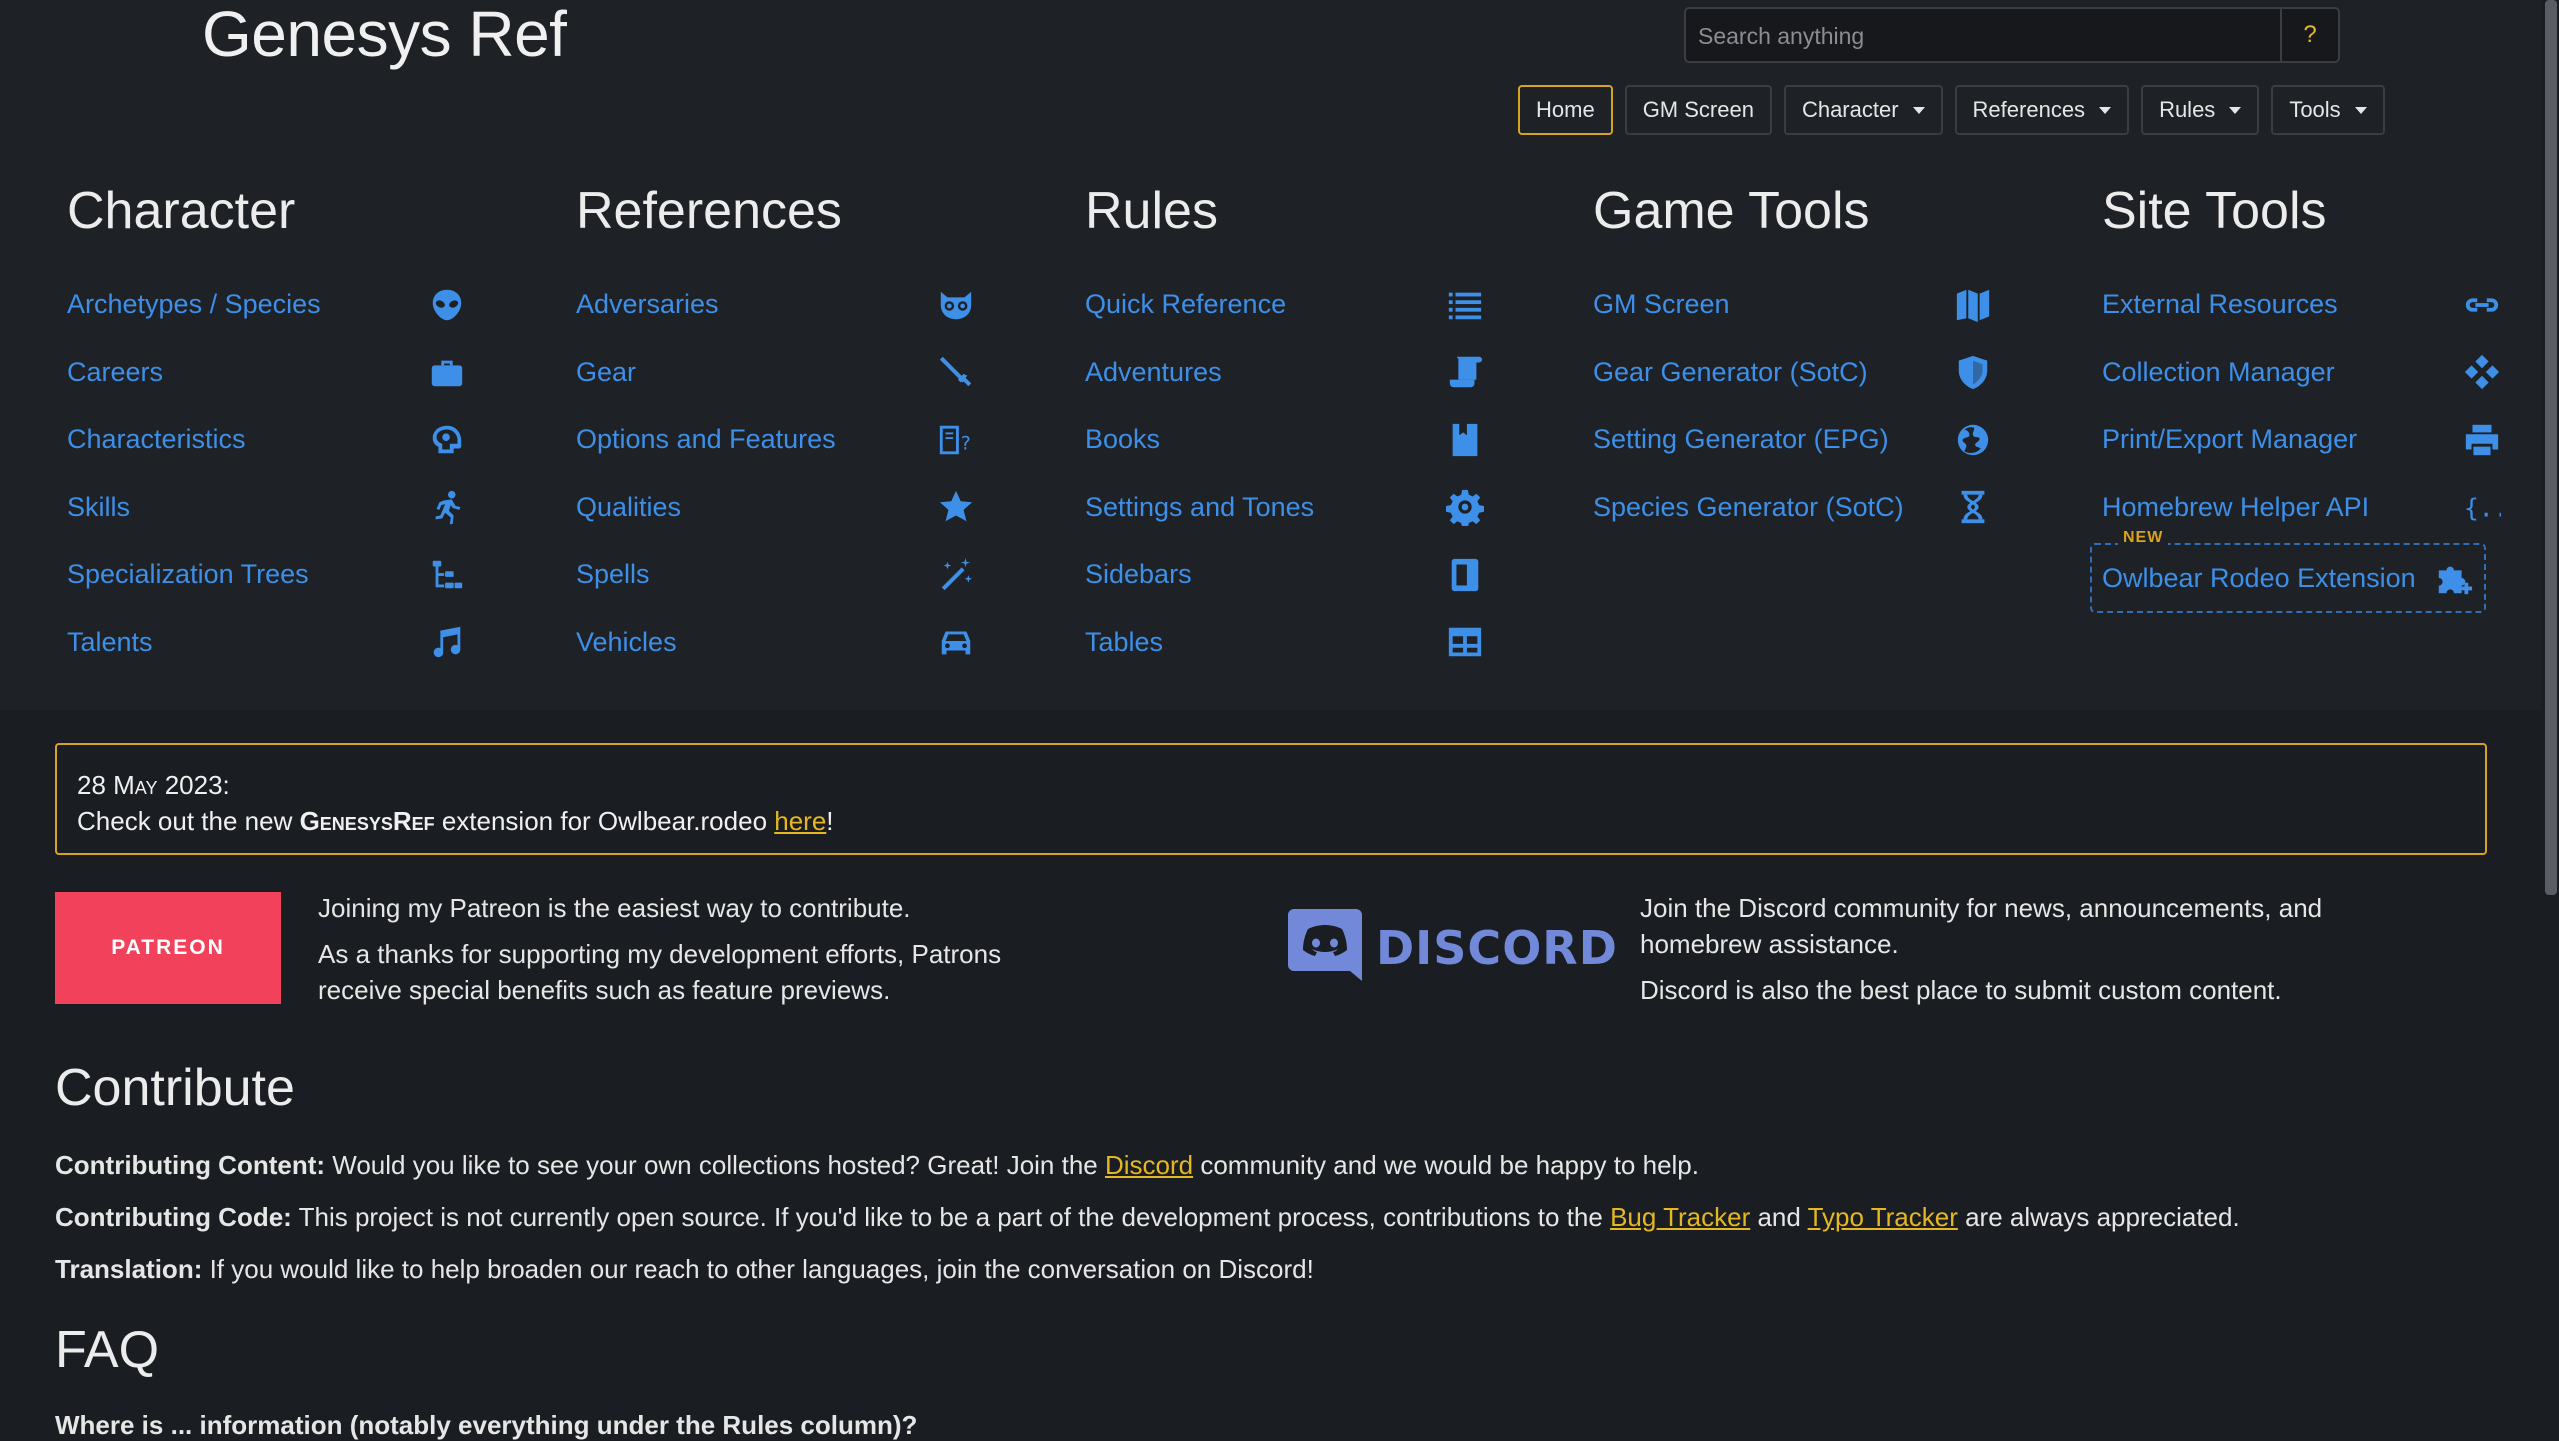 This screenshot has height=1441, width=2559. What do you see at coordinates (647, 304) in the screenshot?
I see `link-label: Adversaries` at bounding box center [647, 304].